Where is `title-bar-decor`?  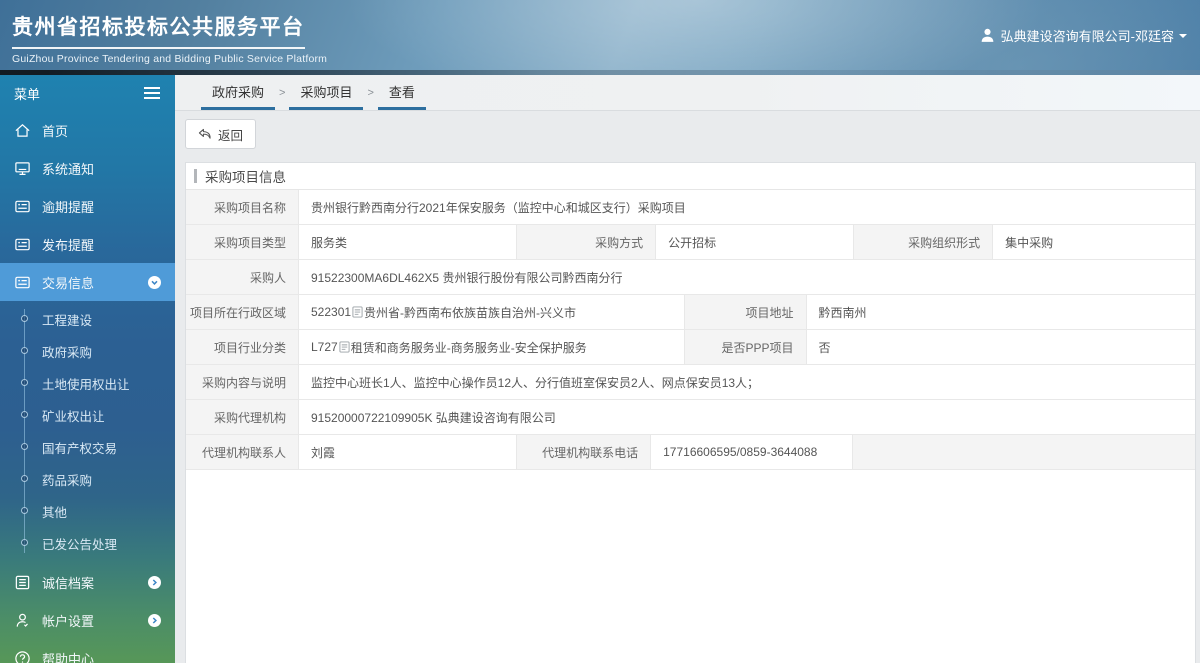 title-bar-decor is located at coordinates (195, 176).